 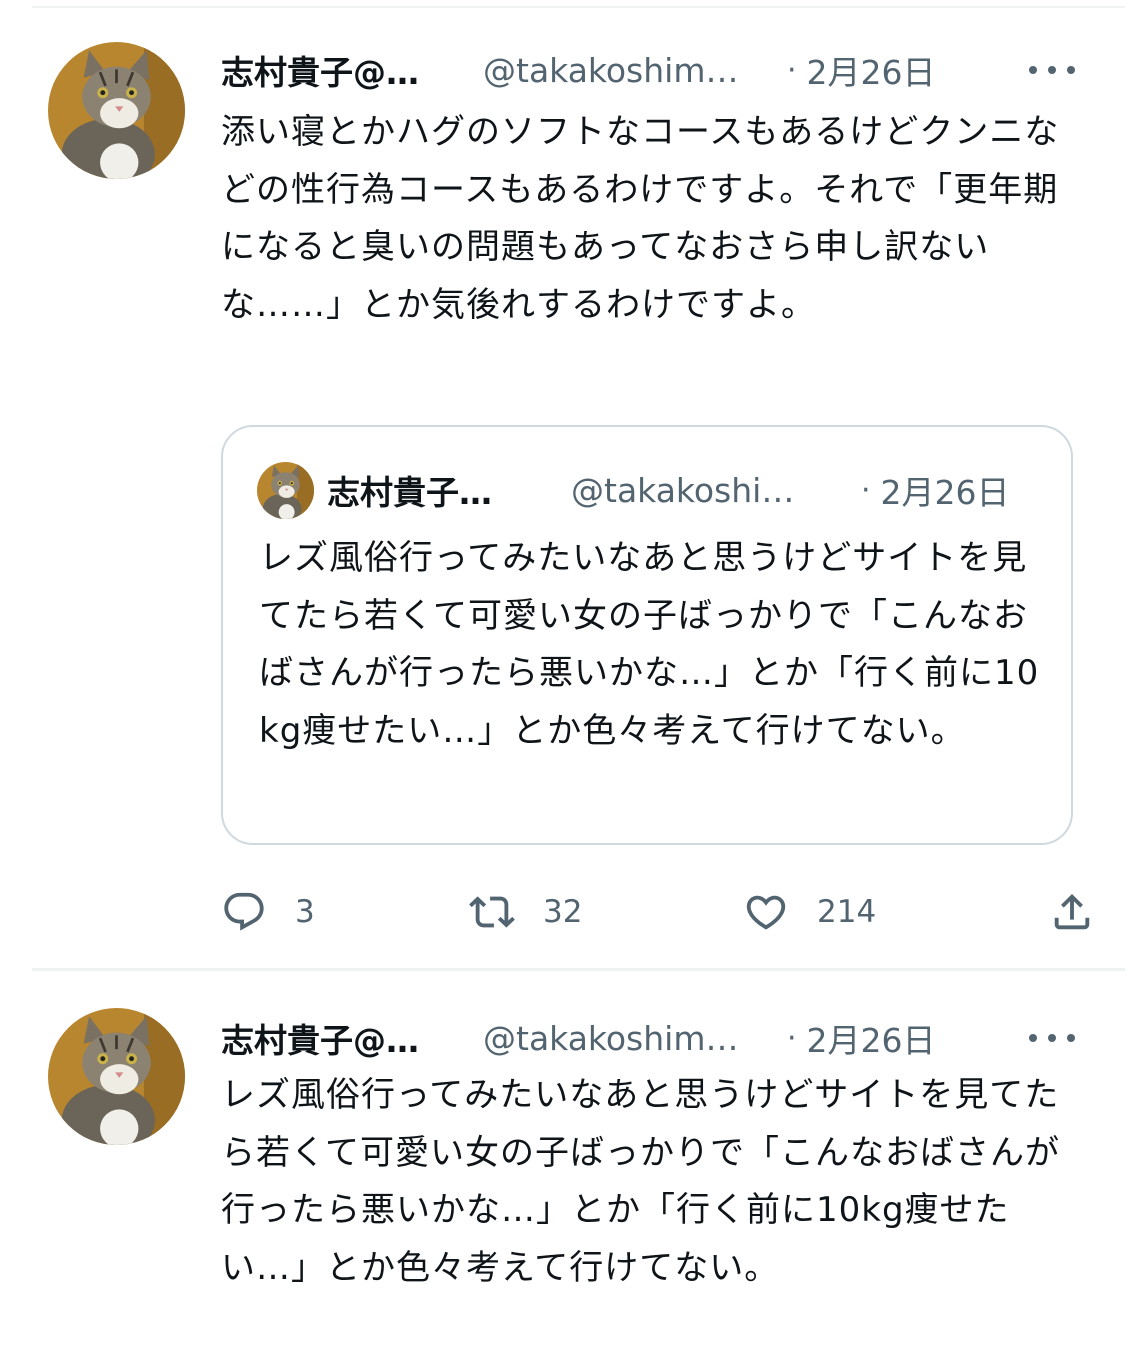 What do you see at coordinates (847, 912) in the screenshot?
I see `like-count: 214` at bounding box center [847, 912].